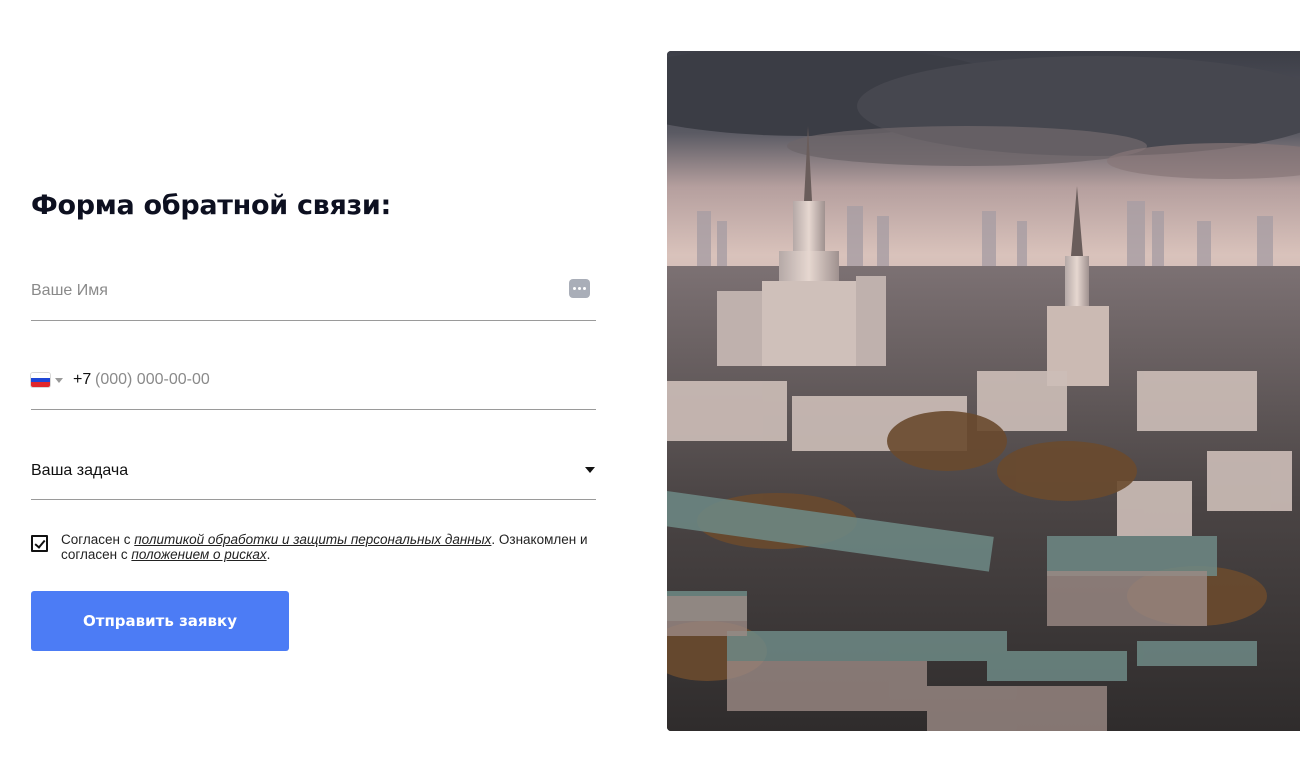 The width and height of the screenshot is (1300, 784). Describe the element at coordinates (211, 205) in the screenshot. I see `form-title: Форма обратной связи:` at that location.